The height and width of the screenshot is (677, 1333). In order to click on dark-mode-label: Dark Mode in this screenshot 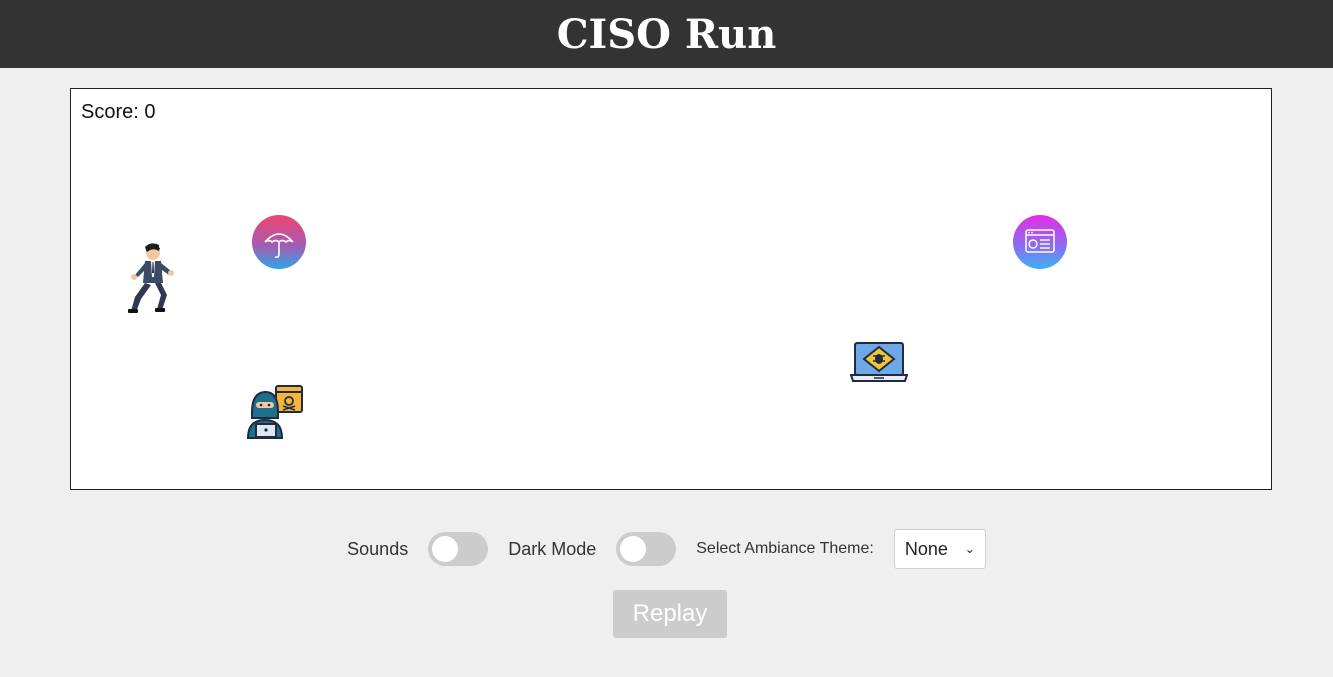, I will do `click(552, 548)`.